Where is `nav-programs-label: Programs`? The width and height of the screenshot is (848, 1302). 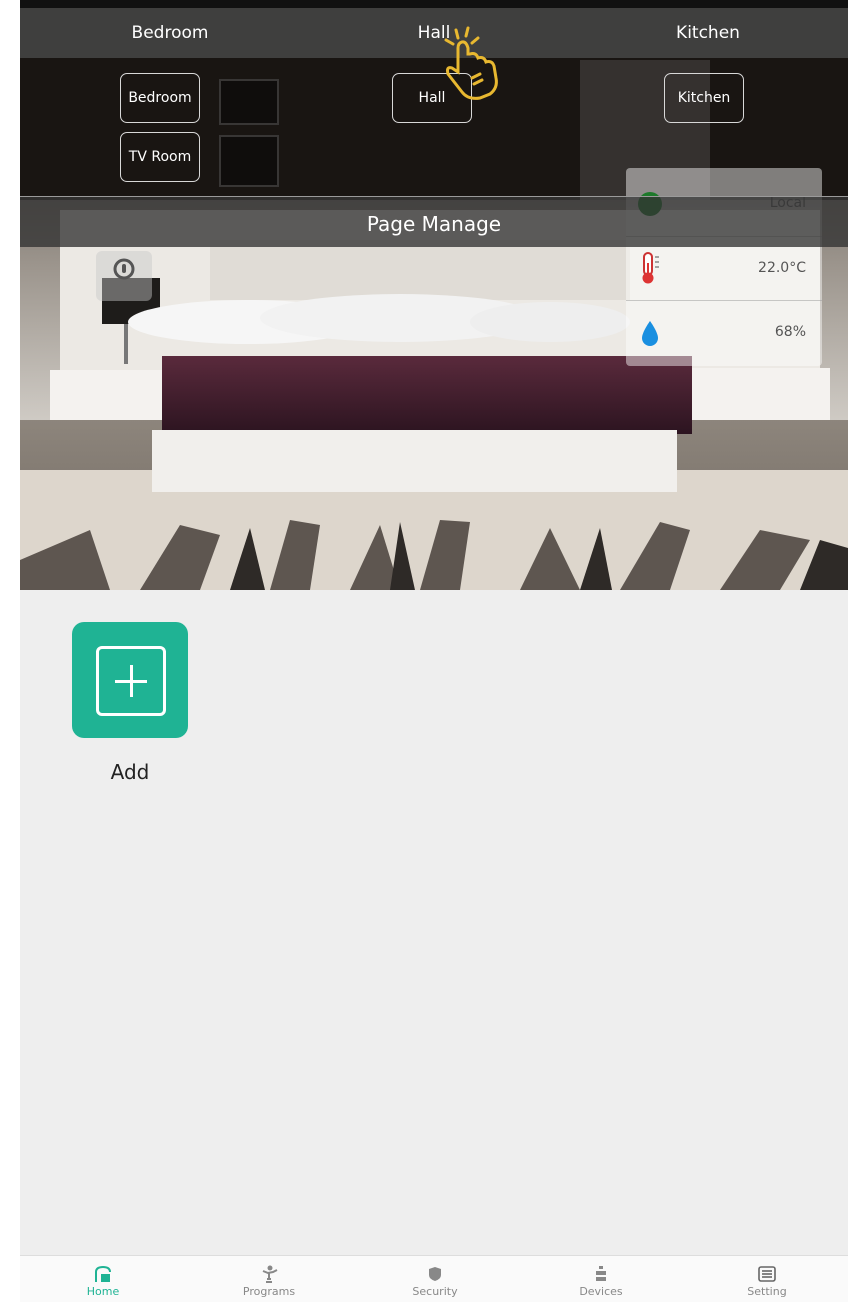 nav-programs-label: Programs is located at coordinates (269, 1291).